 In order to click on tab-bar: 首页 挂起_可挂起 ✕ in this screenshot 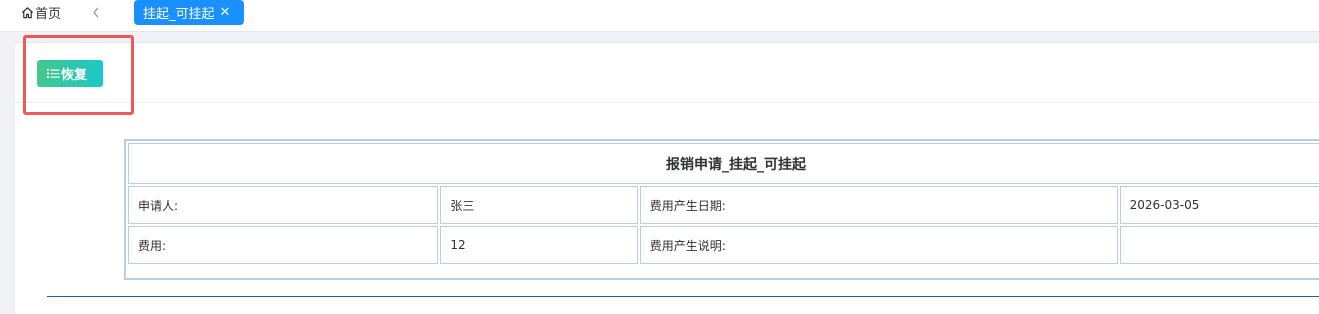, I will do `click(659, 16)`.